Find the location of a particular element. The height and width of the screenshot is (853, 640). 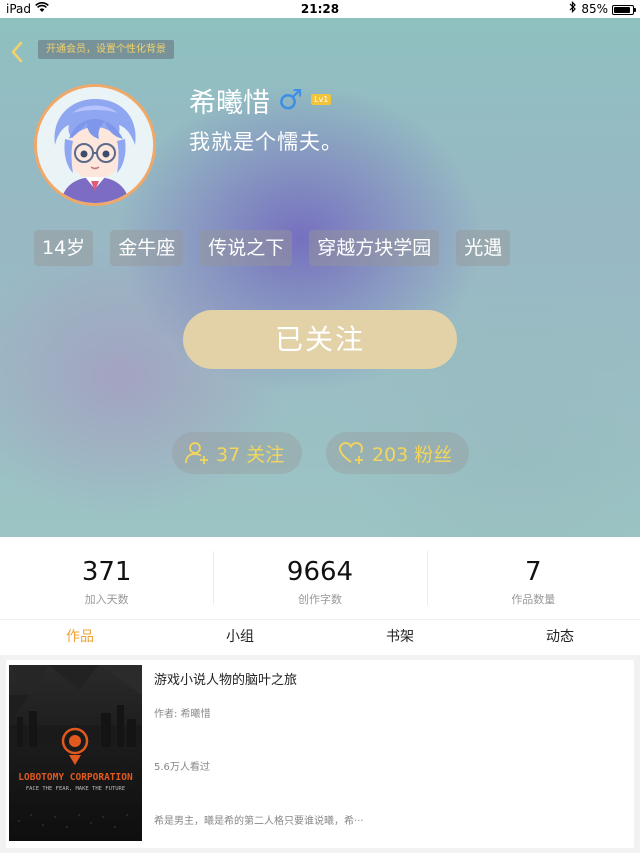

status-right: 85% is located at coordinates (602, 9).